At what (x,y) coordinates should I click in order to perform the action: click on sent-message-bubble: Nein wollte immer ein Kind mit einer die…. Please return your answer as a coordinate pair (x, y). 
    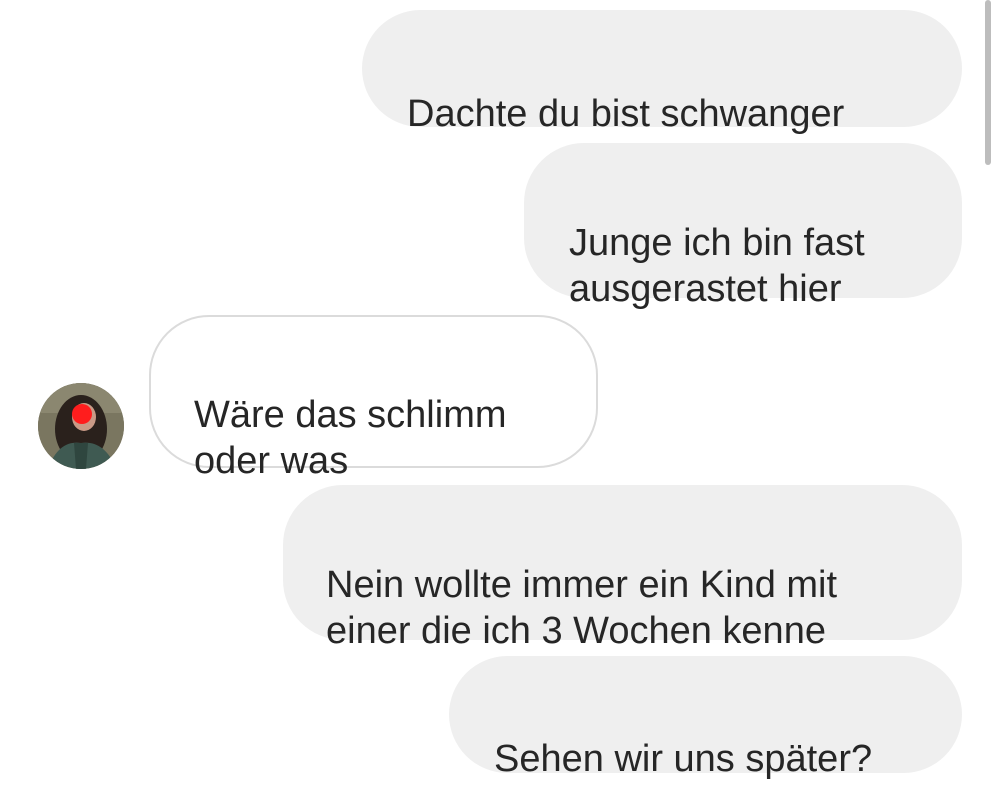
    Looking at the image, I should click on (622, 568).